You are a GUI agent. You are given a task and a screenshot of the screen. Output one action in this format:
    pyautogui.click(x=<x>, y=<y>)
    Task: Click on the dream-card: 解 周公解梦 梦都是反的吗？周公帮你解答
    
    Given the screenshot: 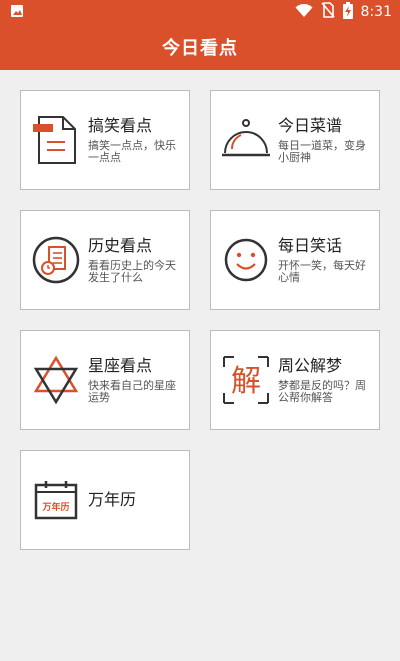 What is the action you would take?
    pyautogui.click(x=295, y=380)
    